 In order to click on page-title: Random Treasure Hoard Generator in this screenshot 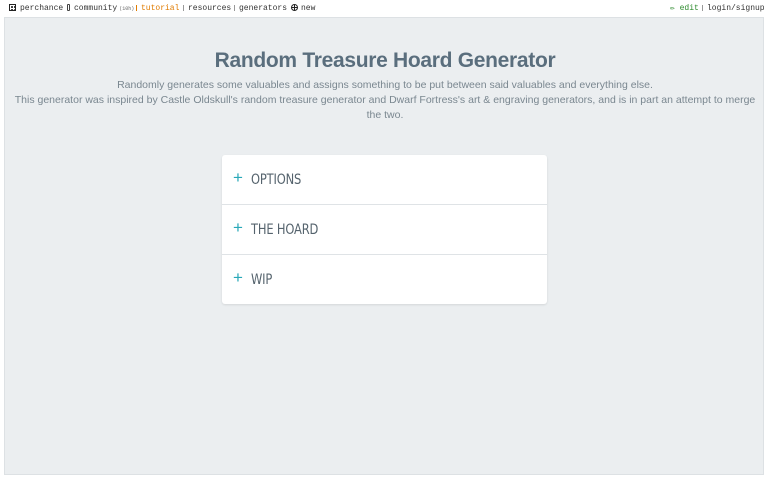, I will do `click(385, 60)`.